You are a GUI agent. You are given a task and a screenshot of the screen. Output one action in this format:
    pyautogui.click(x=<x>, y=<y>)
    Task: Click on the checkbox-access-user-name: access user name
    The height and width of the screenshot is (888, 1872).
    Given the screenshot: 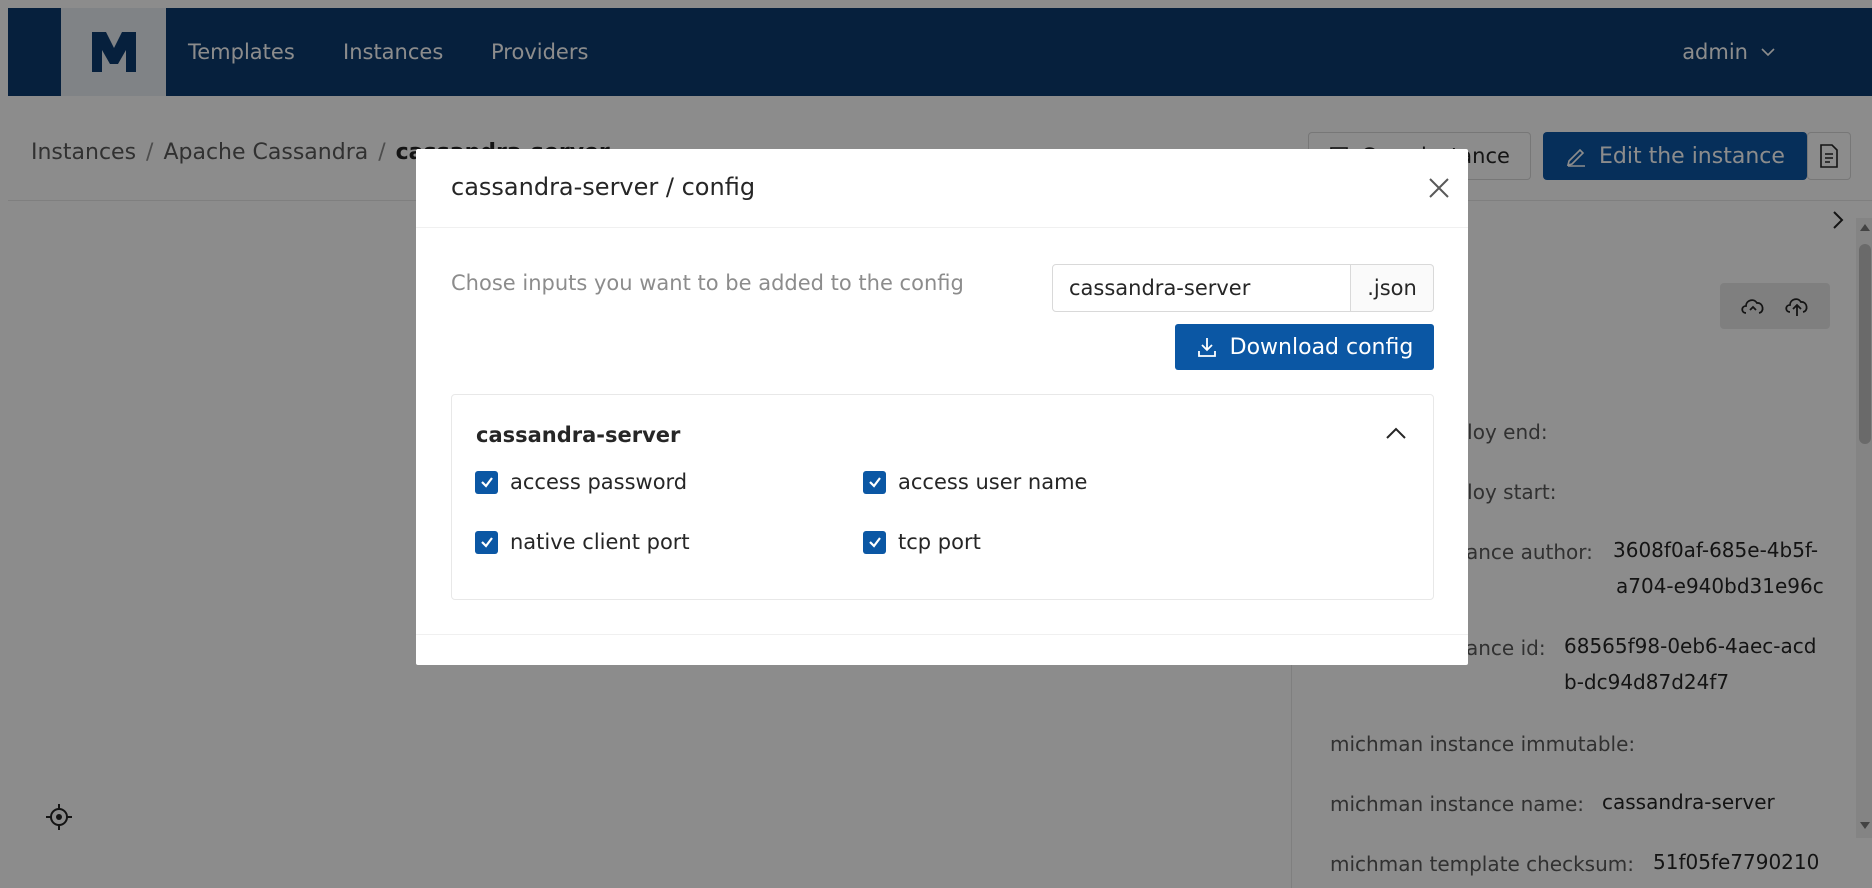 What is the action you would take?
    pyautogui.click(x=975, y=482)
    